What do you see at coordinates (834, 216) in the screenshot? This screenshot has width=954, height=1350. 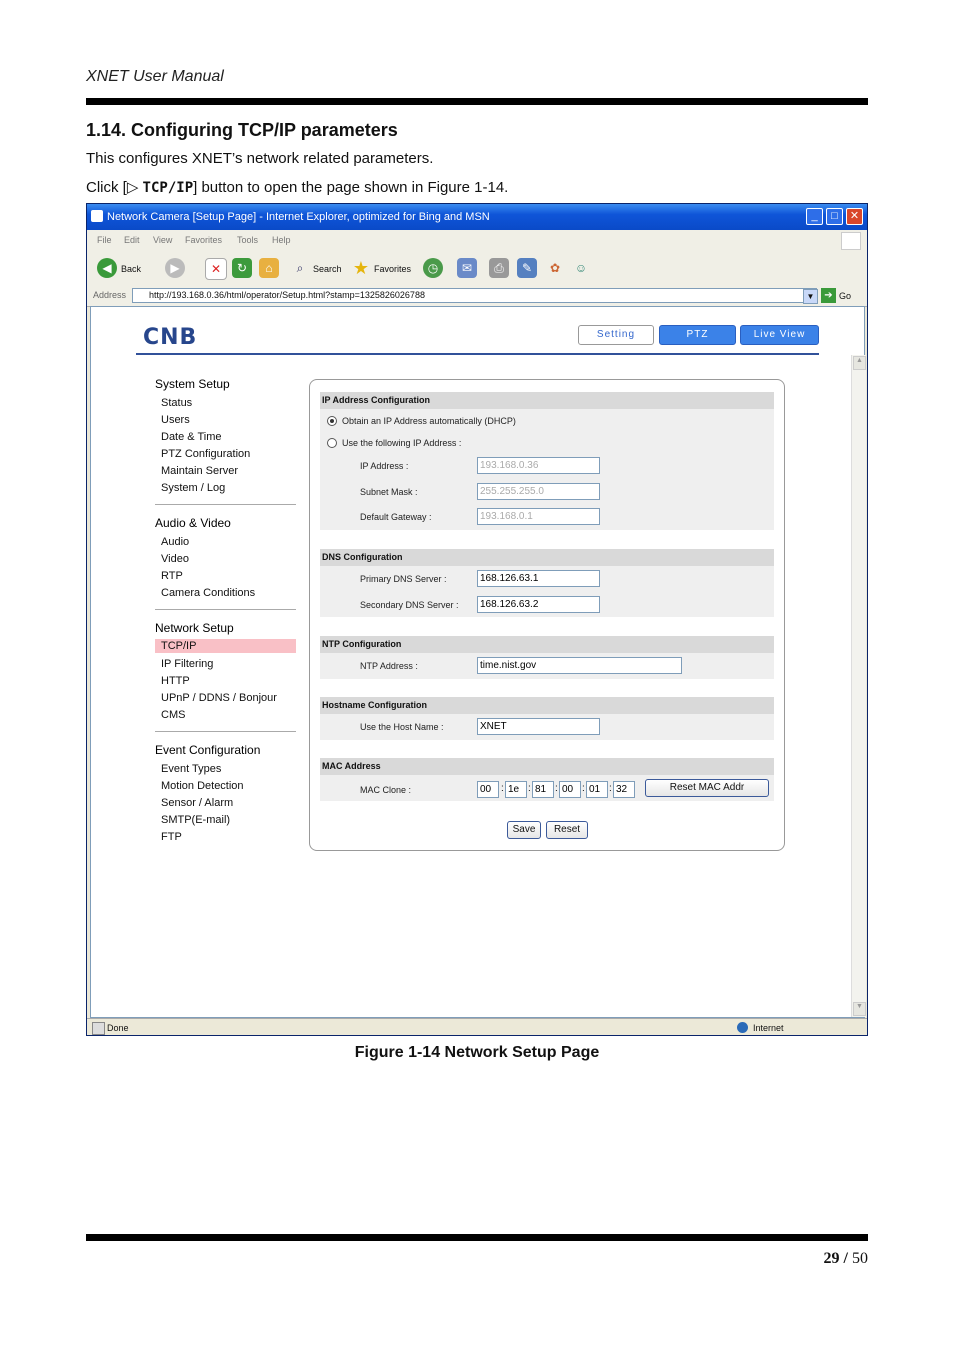 I see `maximize-icon: □` at bounding box center [834, 216].